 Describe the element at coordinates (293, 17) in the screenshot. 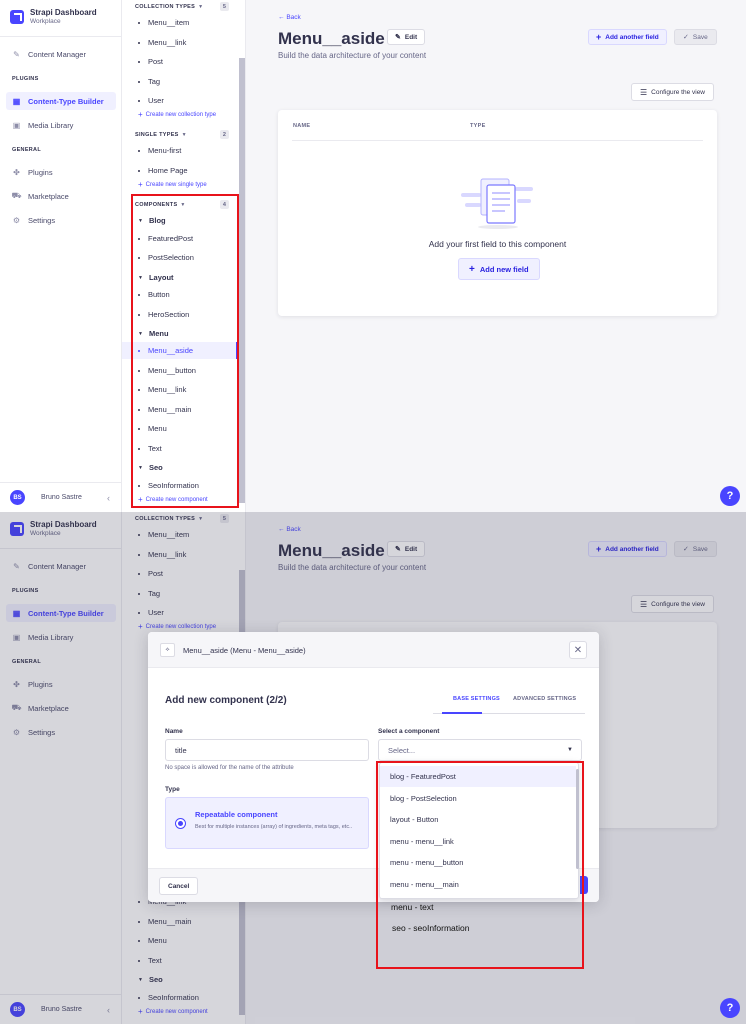

I see `back-label: Back` at that location.